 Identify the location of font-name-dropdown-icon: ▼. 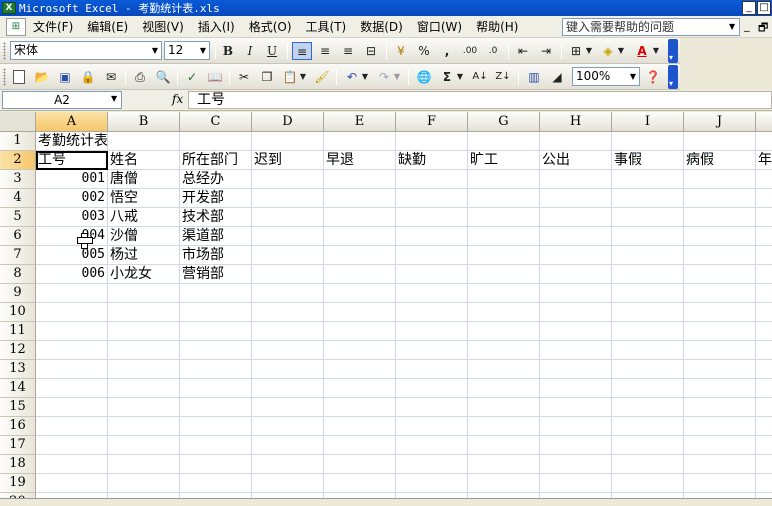
(155, 50).